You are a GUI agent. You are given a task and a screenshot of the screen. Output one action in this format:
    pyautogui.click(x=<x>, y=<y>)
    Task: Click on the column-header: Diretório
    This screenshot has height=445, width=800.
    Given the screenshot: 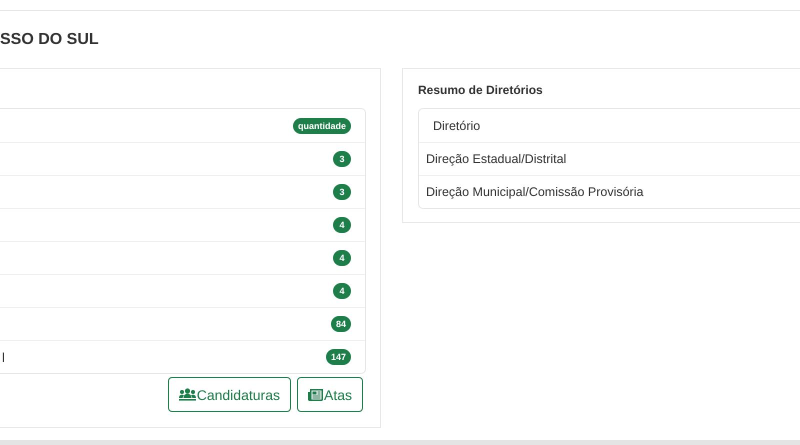 What is the action you would take?
    pyautogui.click(x=457, y=126)
    